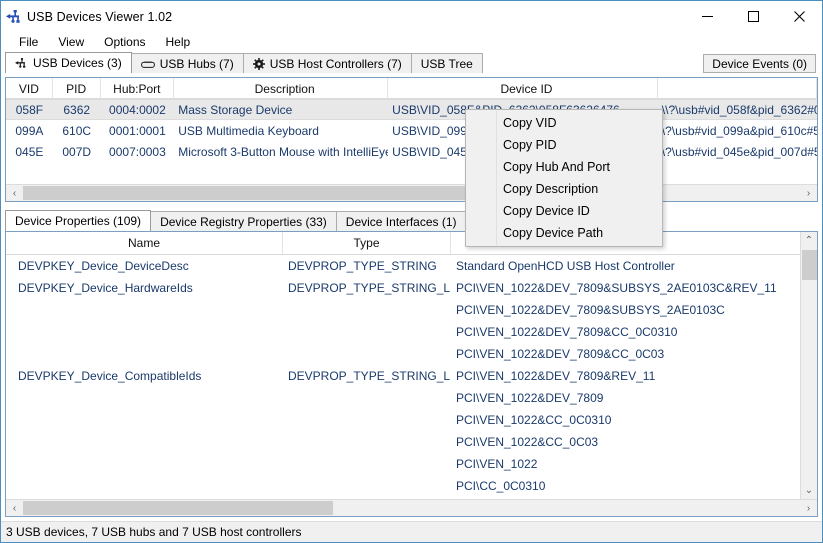 The height and width of the screenshot is (543, 823). Describe the element at coordinates (178, 508) in the screenshot. I see `hscroll-thumb` at that location.